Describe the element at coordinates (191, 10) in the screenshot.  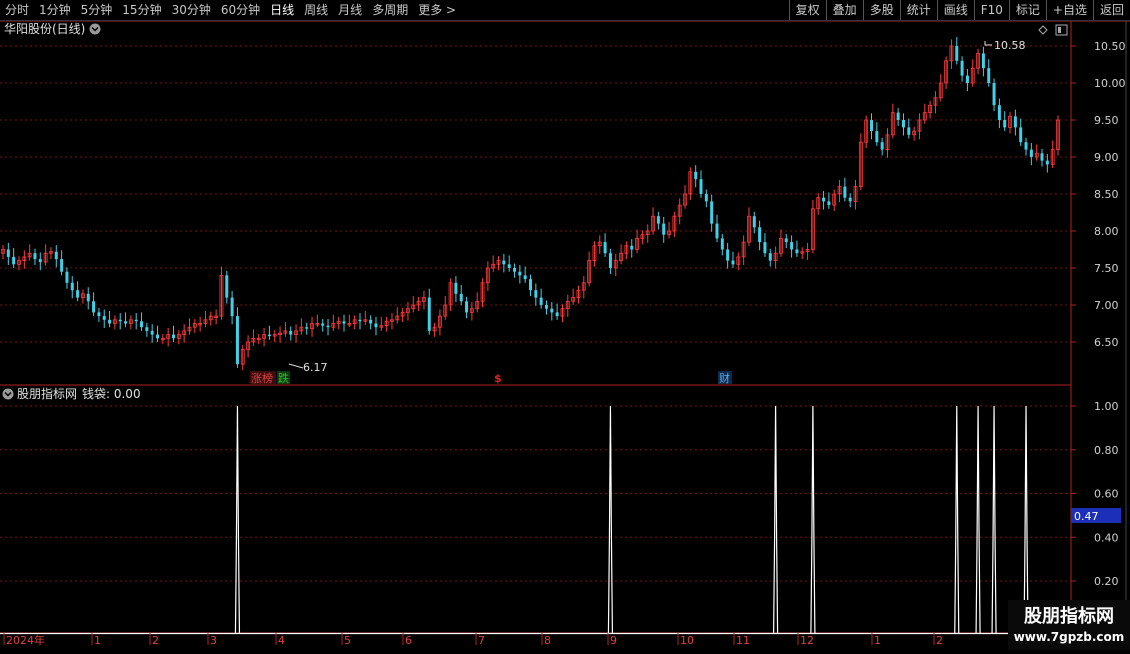
I see `period-tab-4: 30分钟` at that location.